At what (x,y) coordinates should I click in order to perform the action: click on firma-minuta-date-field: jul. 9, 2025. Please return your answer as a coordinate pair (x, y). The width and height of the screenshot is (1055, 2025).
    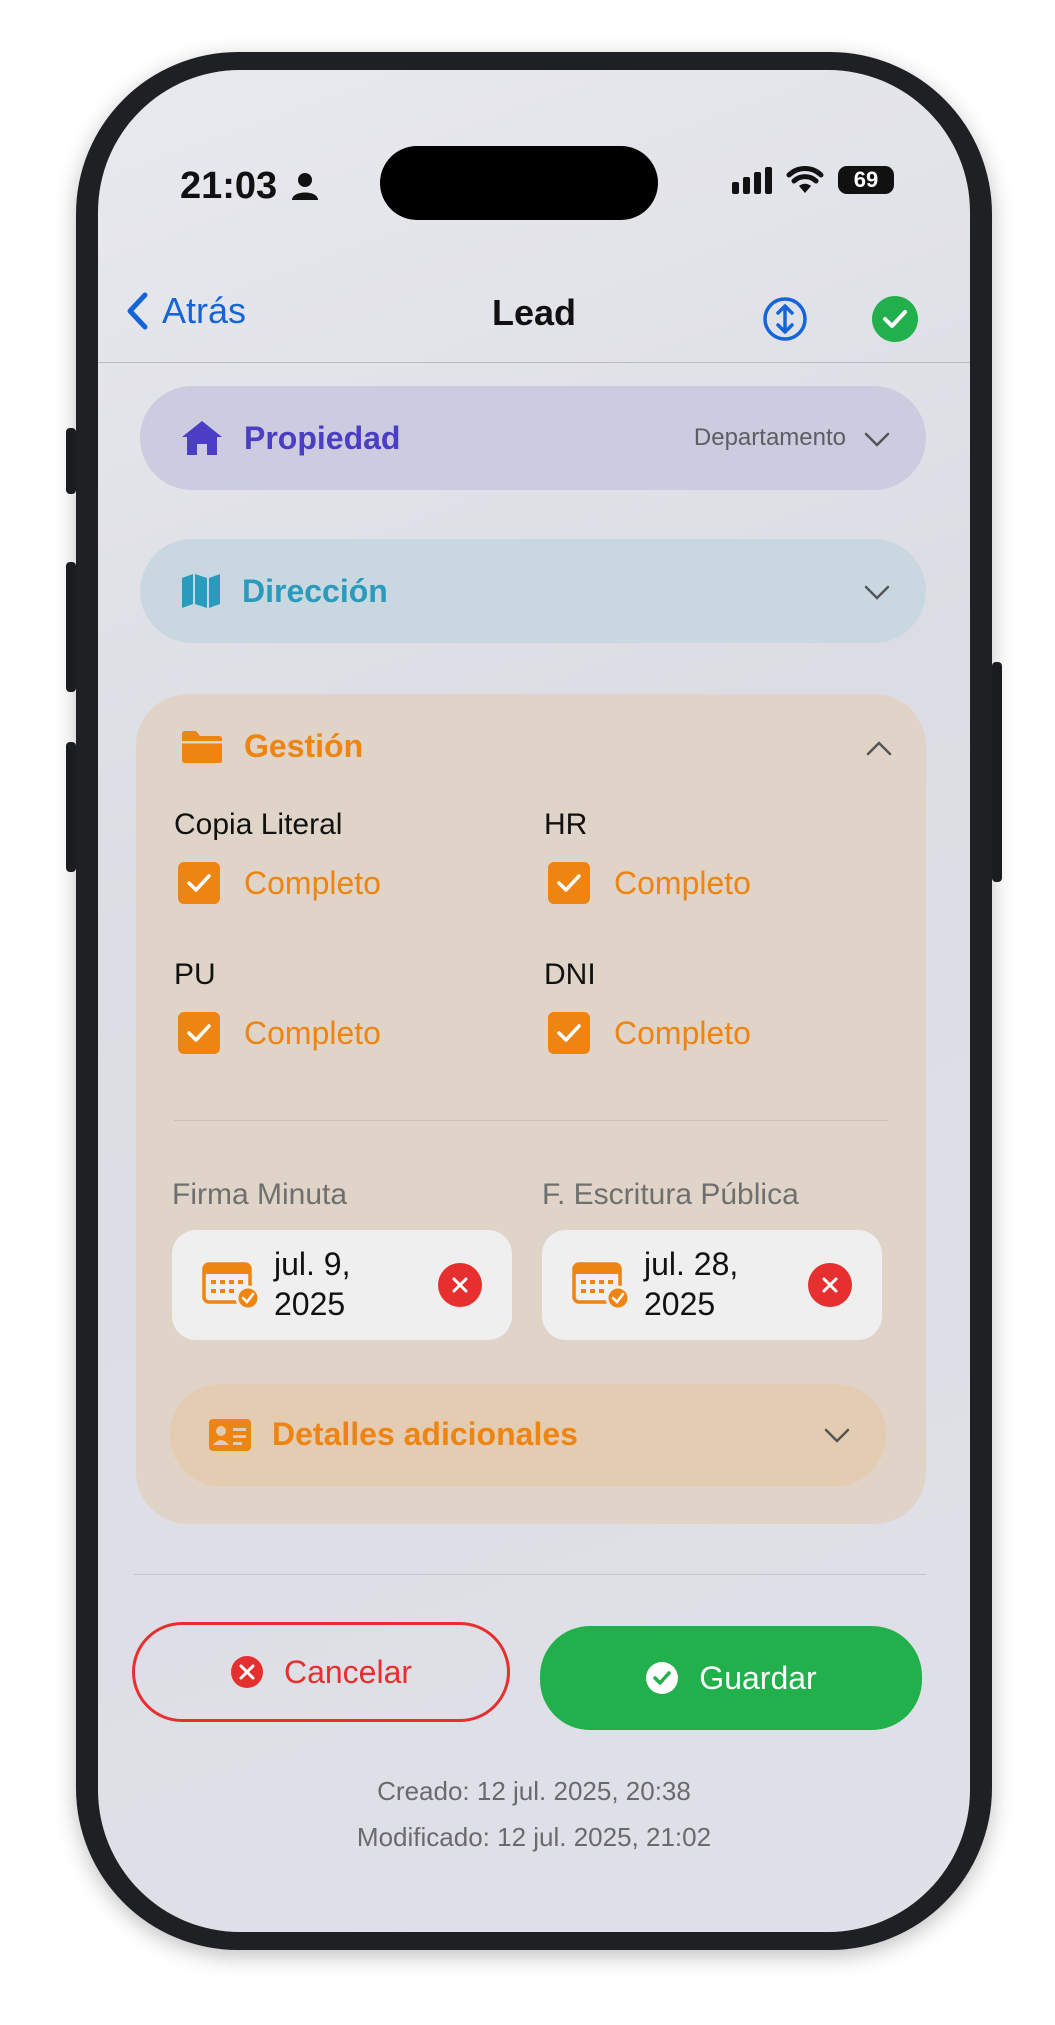
    Looking at the image, I should click on (342, 1285).